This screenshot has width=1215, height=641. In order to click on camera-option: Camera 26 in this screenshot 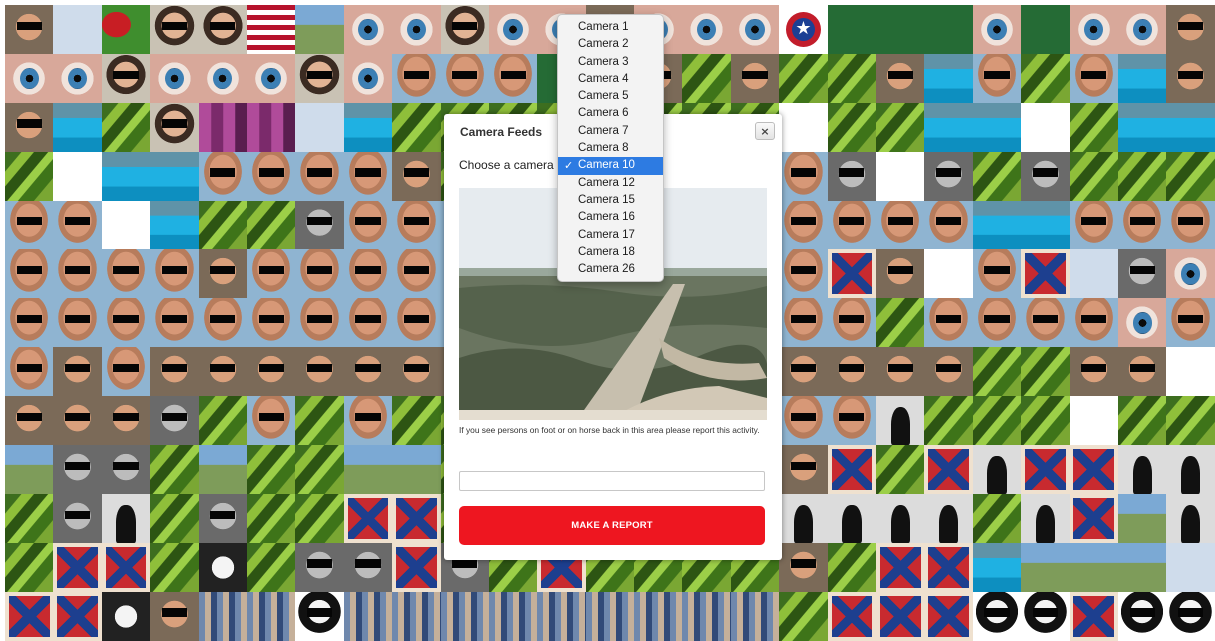, I will do `click(610, 269)`.